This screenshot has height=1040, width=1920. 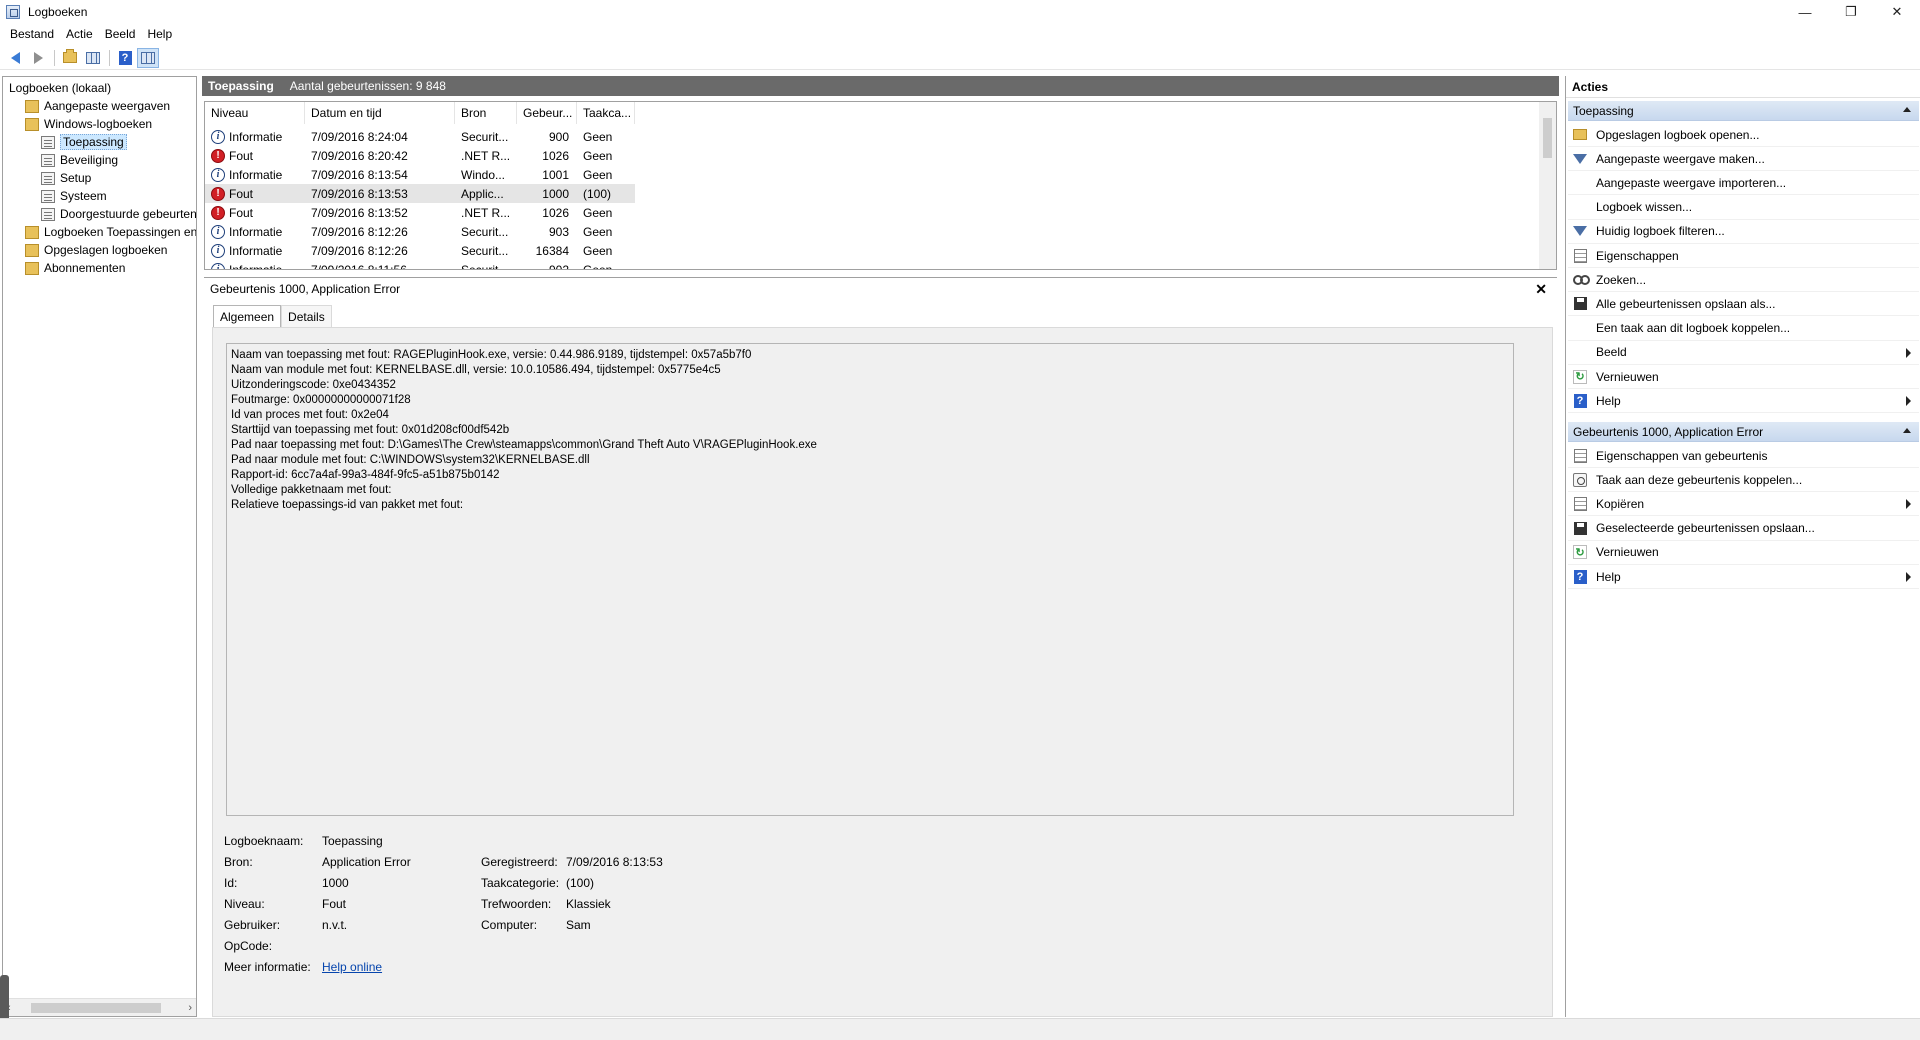 I want to click on table-cell: 7/09/2016 8:13:52, so click(x=380, y=212).